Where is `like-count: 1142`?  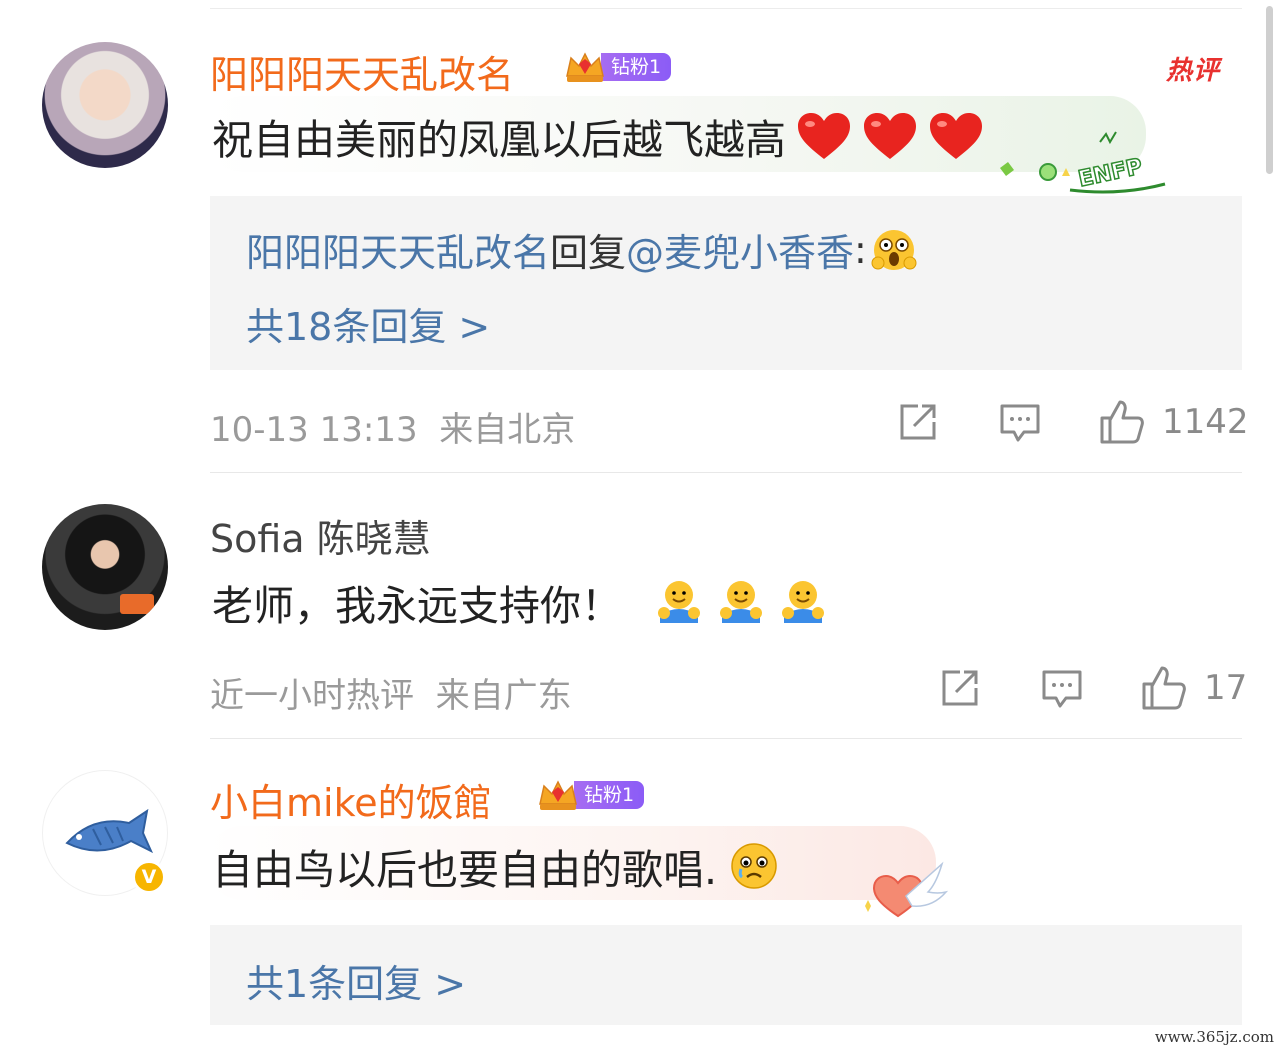
like-count: 1142 is located at coordinates (1205, 422).